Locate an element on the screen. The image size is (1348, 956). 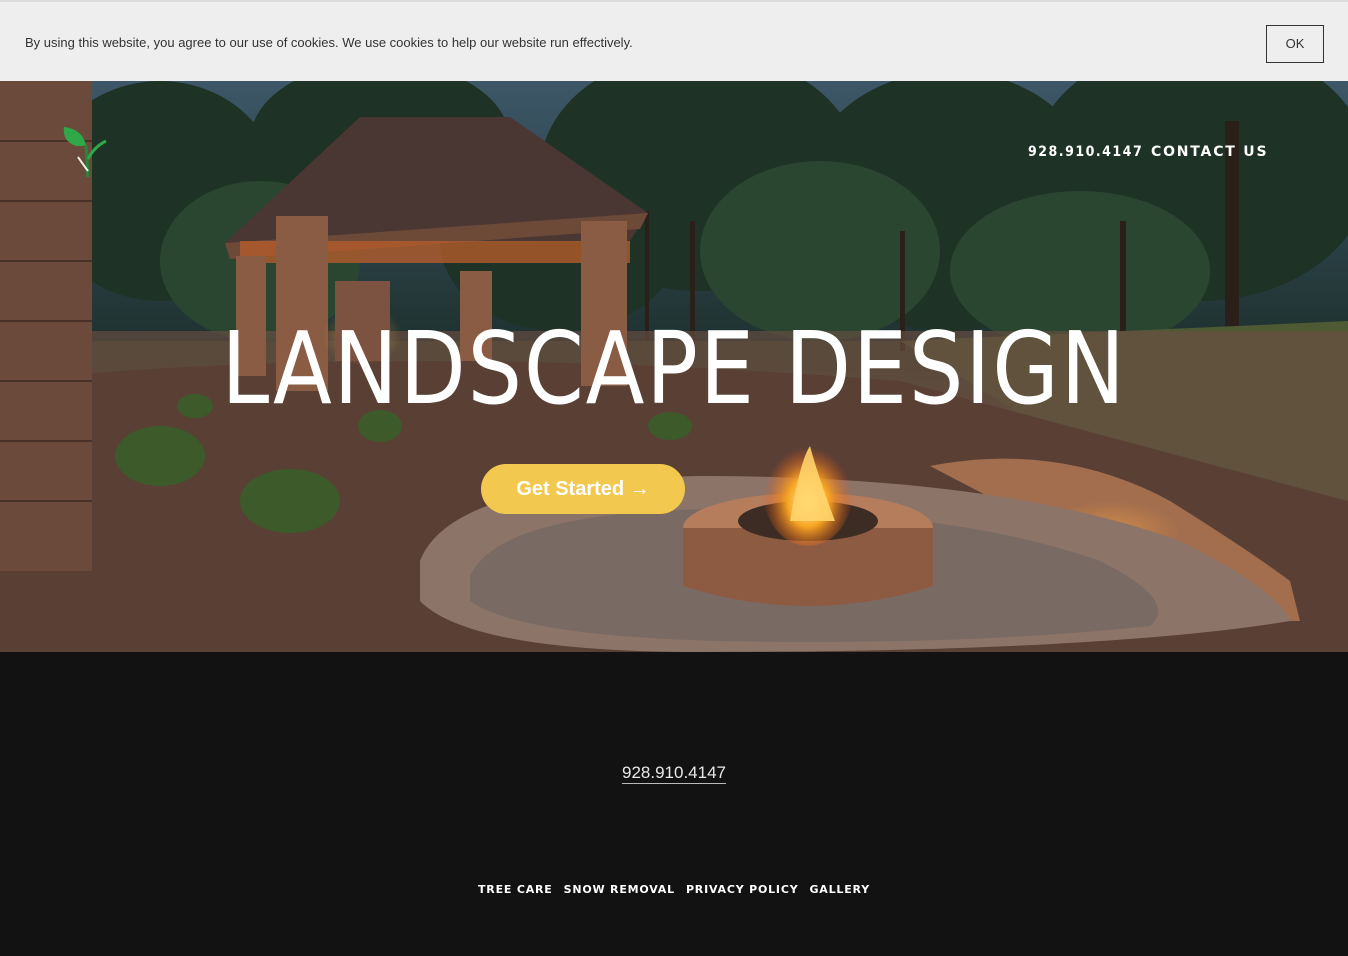
footer-phone-link: 928.910.4147 is located at coordinates (674, 773).